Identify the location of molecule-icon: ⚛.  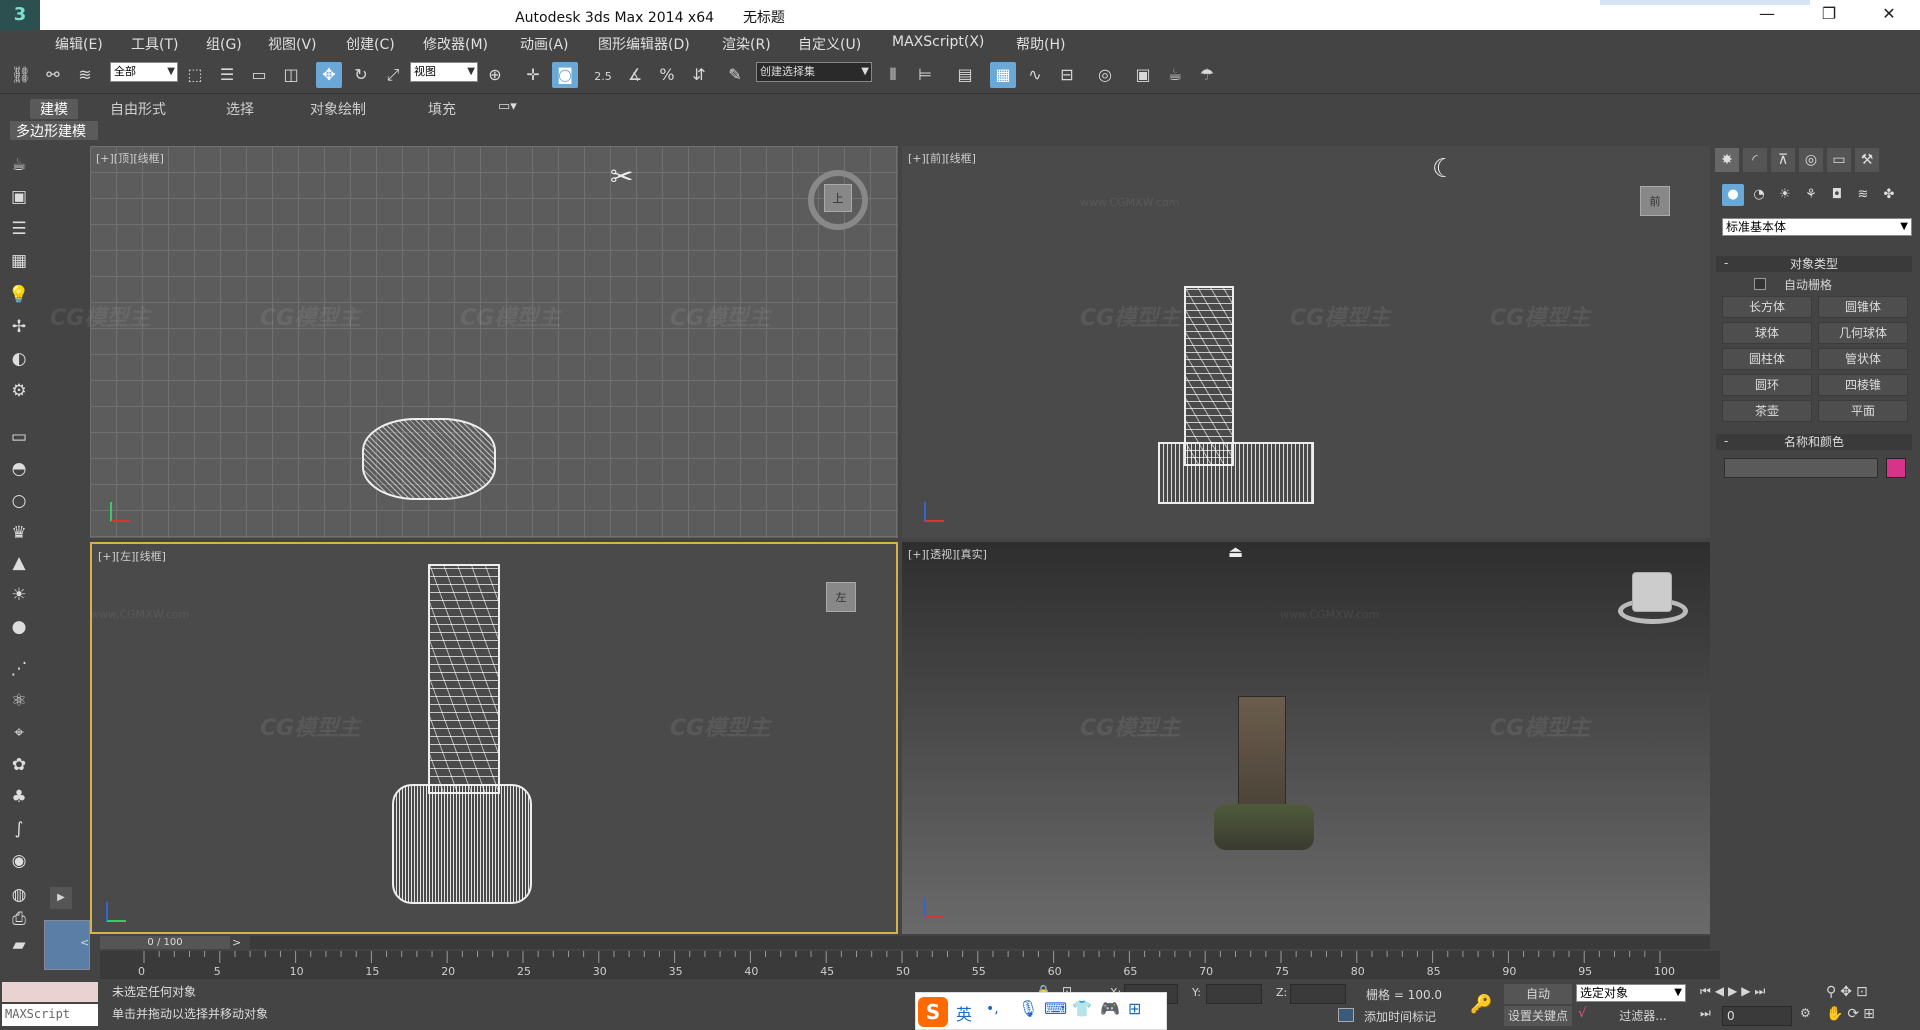
(19, 701).